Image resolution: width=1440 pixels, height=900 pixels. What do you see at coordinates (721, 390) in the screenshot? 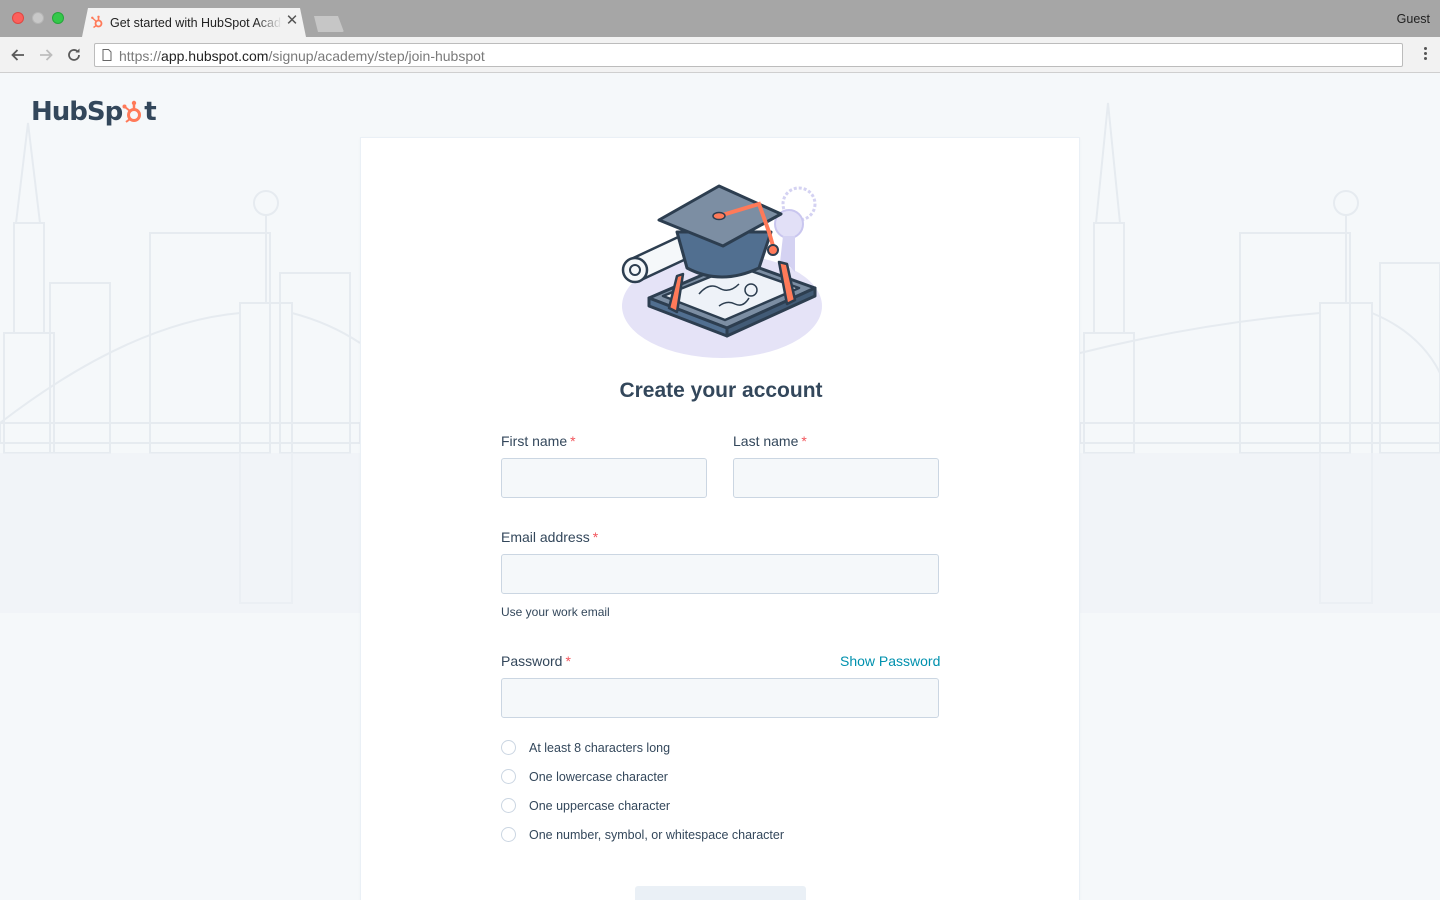
I see `page-title: Create your account` at bounding box center [721, 390].